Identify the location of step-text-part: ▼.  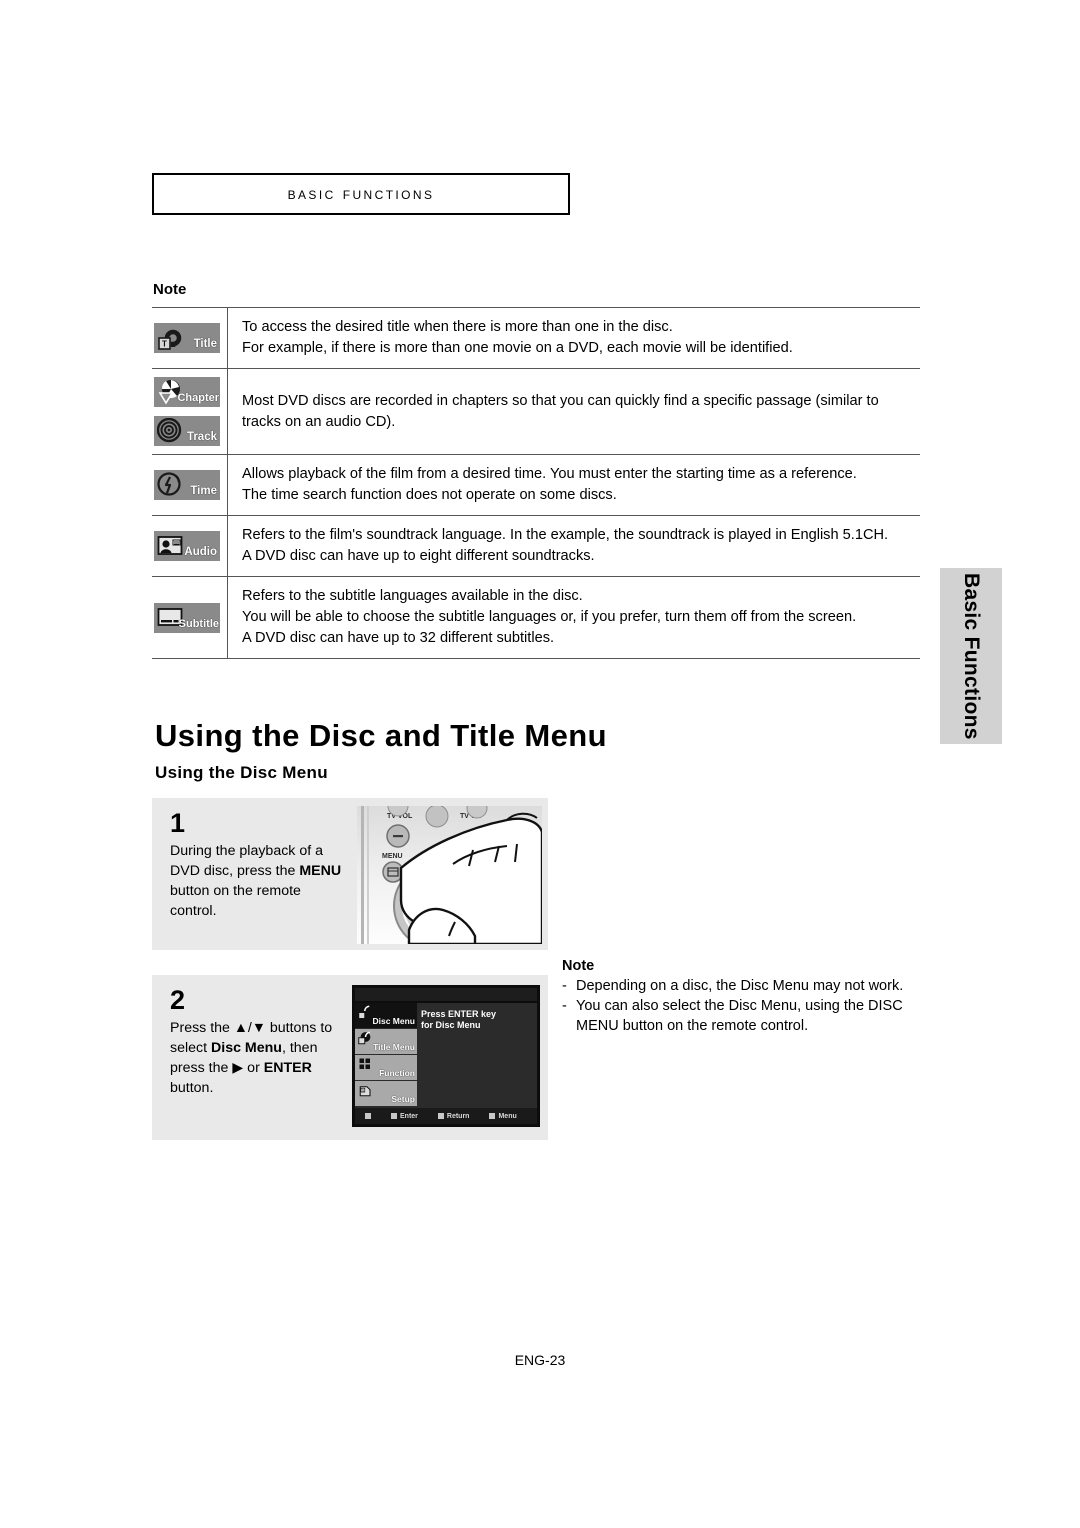
(258, 1028).